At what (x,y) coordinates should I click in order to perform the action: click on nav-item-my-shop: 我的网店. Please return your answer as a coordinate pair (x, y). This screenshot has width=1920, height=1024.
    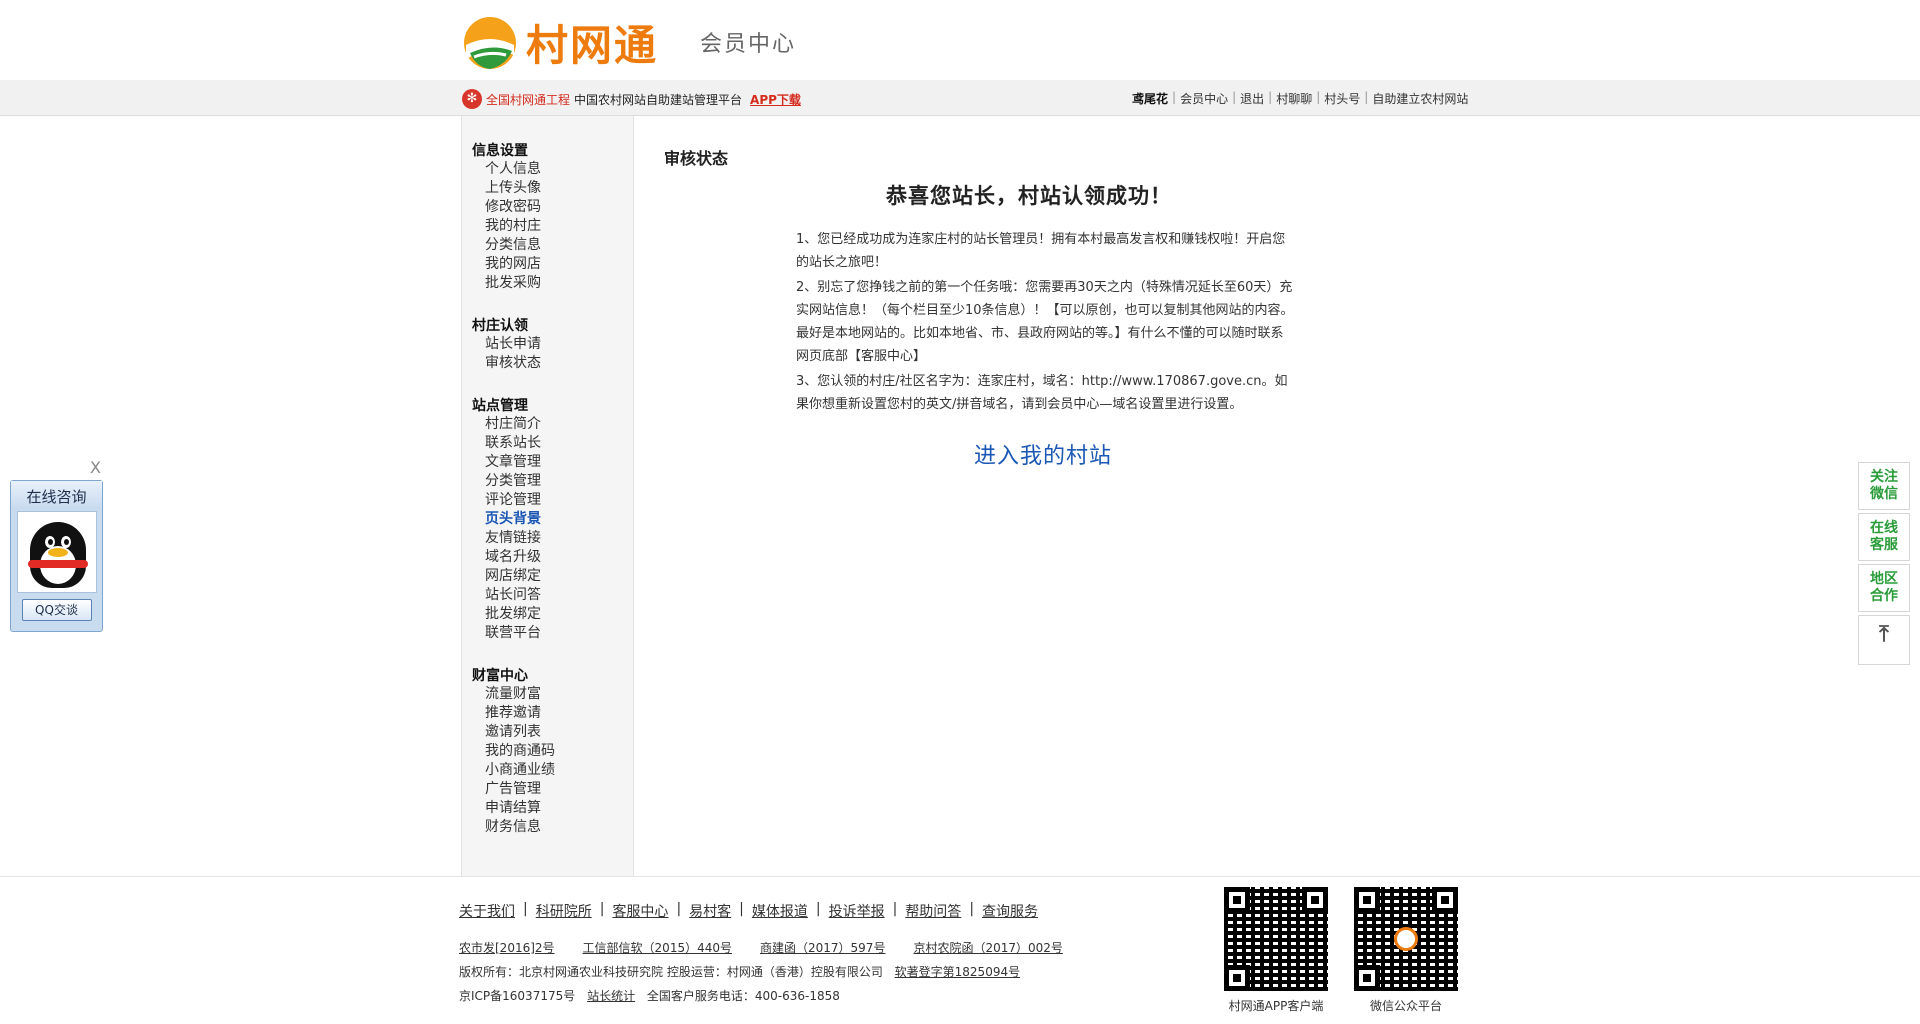
    Looking at the image, I should click on (559, 264).